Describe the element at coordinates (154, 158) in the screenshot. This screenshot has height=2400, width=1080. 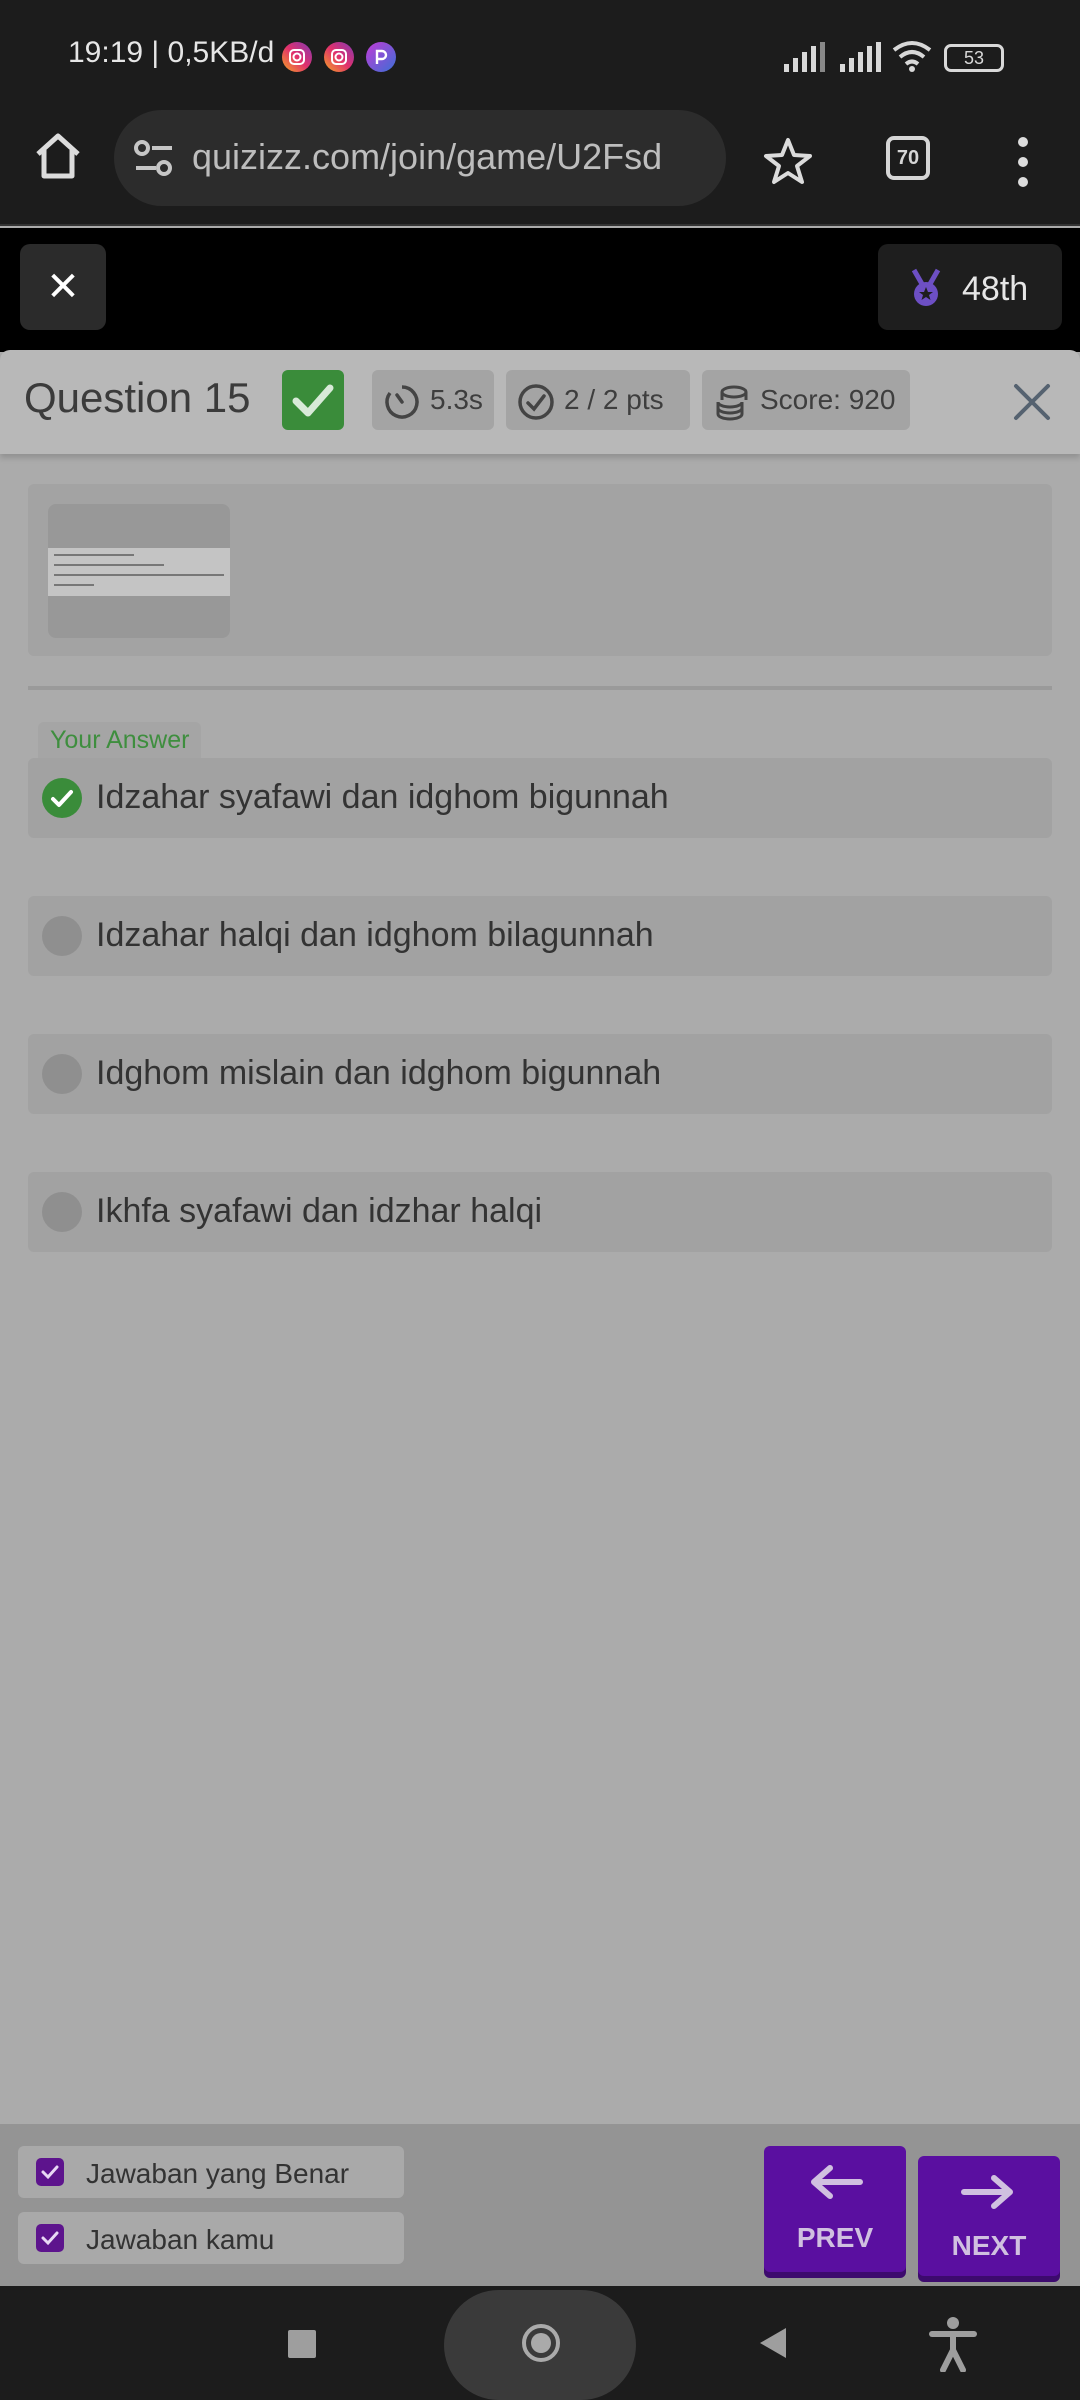
I see `site-settings-icon` at that location.